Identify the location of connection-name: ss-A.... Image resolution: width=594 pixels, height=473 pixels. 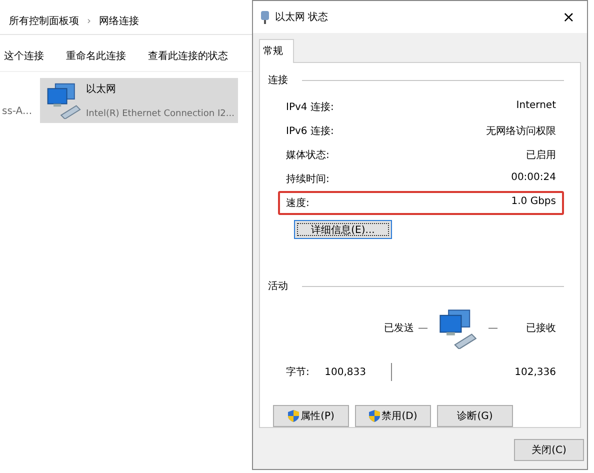
(17, 111).